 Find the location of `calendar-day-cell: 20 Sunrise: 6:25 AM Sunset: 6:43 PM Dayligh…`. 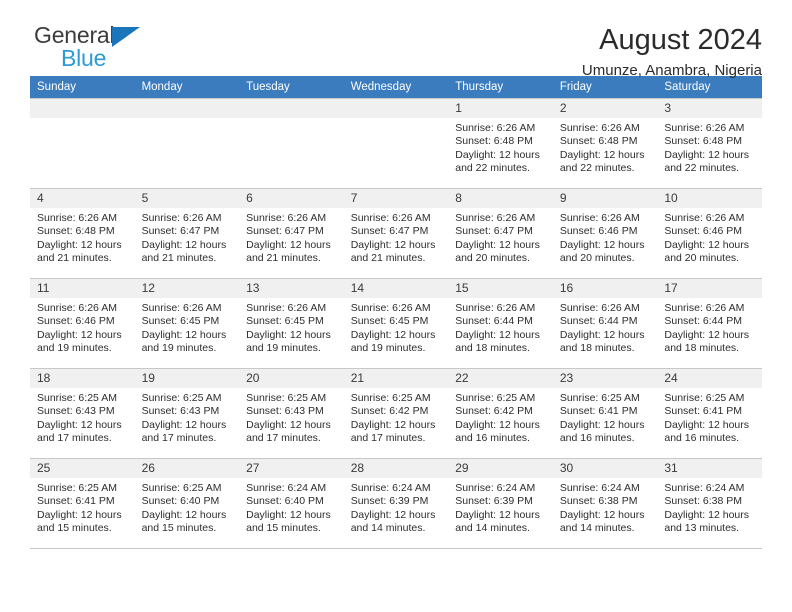

calendar-day-cell: 20 Sunrise: 6:25 AM Sunset: 6:43 PM Dayligh… is located at coordinates (291, 413).